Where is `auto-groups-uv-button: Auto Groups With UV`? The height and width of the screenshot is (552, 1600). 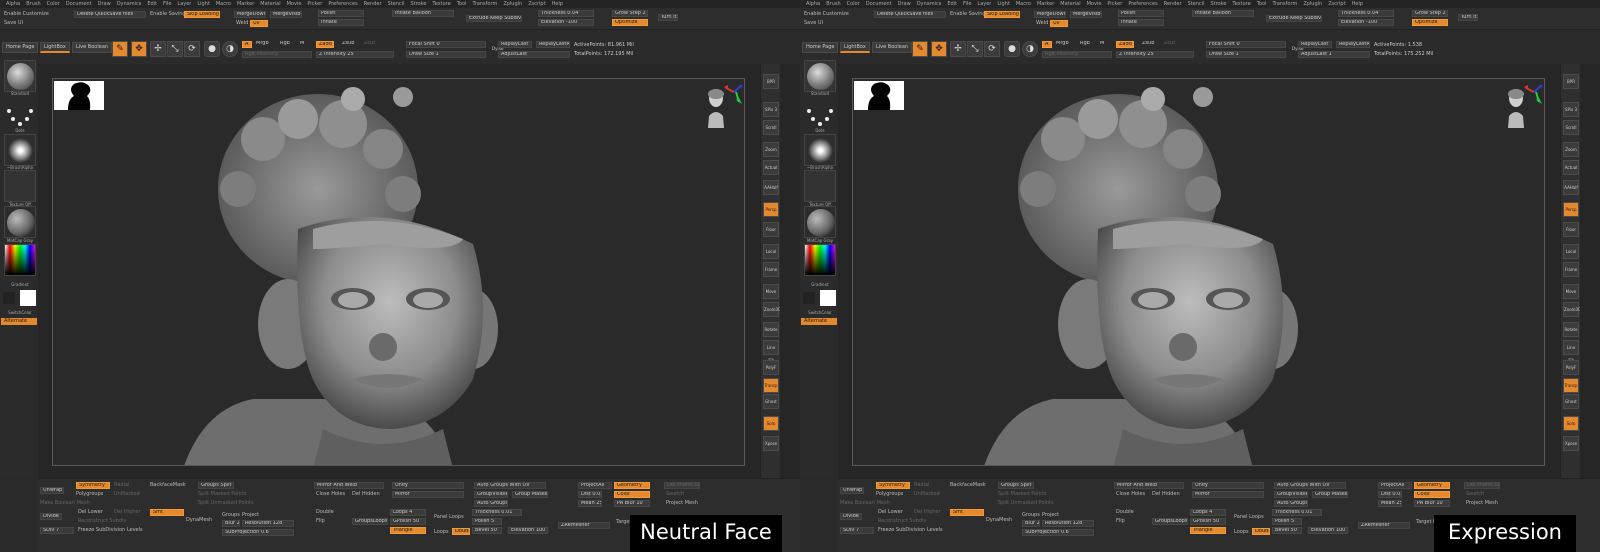 auto-groups-uv-button: Auto Groups With UV is located at coordinates (1310, 485).